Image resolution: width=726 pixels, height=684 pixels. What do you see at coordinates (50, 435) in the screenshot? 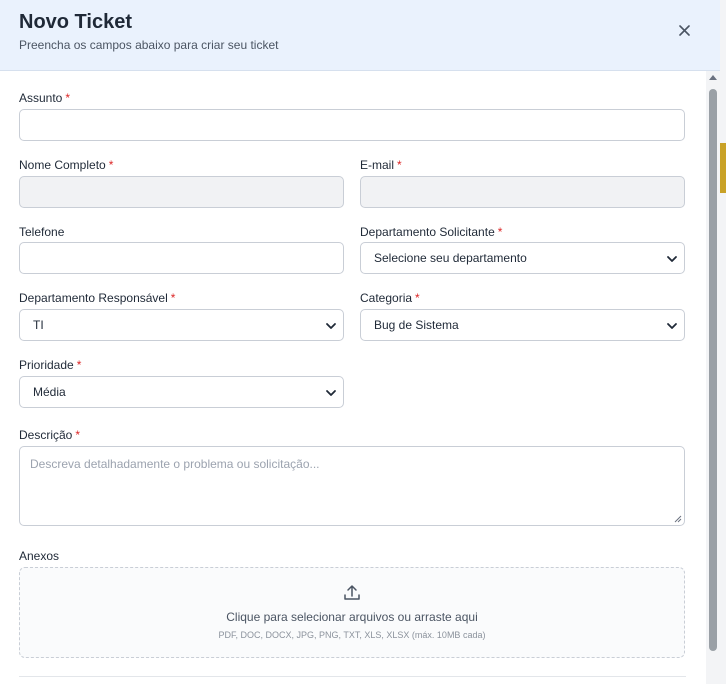
I see `descricao-label: Descrição *` at bounding box center [50, 435].